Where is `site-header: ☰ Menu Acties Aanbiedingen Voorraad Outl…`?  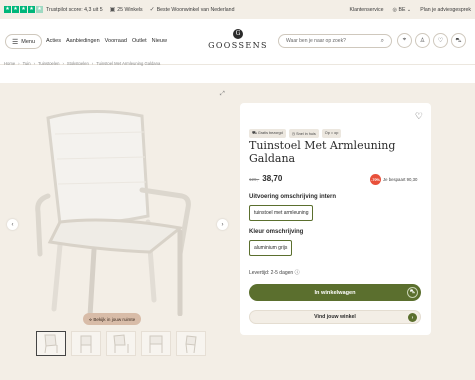
site-header: ☰ Menu Acties Aanbiedingen Voorraad Outl… is located at coordinates (237, 42).